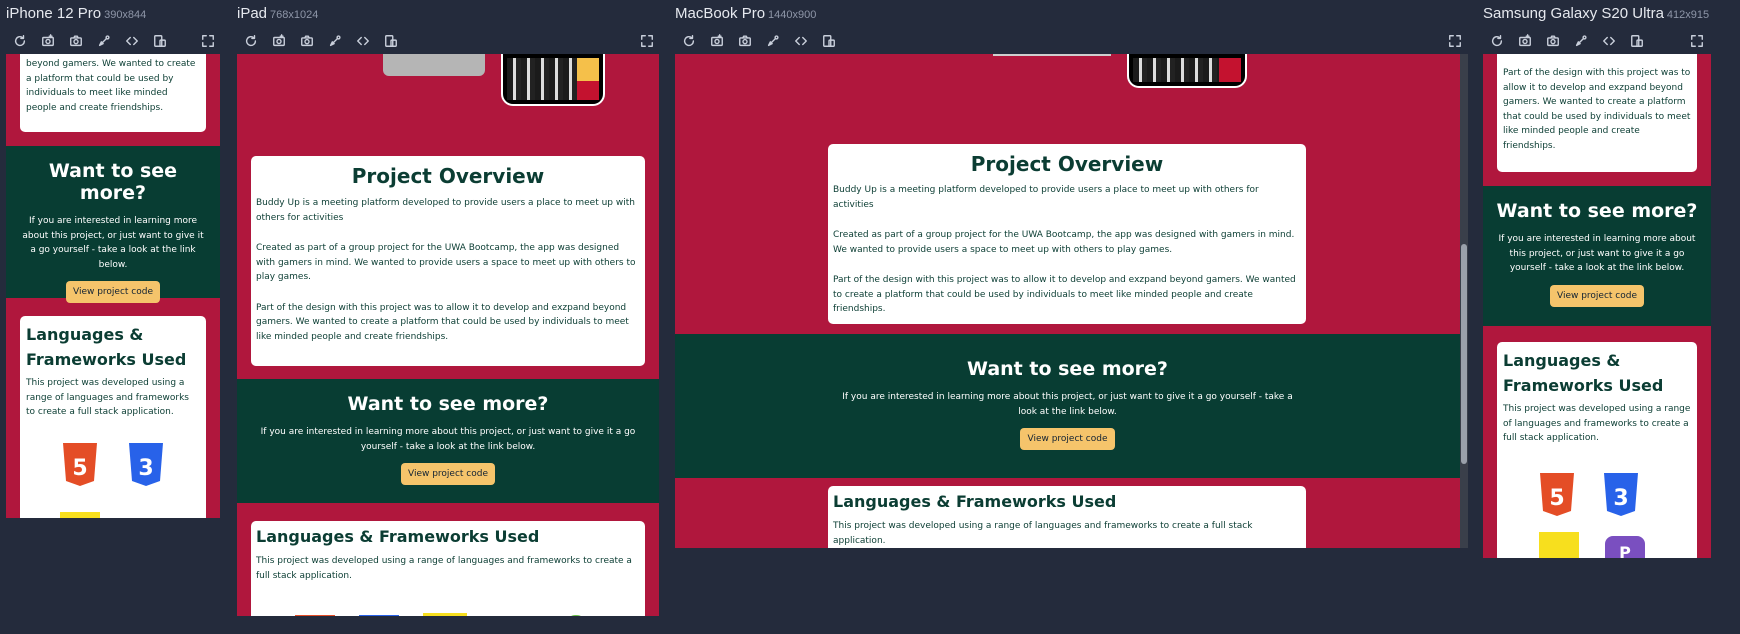 This screenshot has width=1740, height=634. I want to click on device-size: 768x1024, so click(294, 15).